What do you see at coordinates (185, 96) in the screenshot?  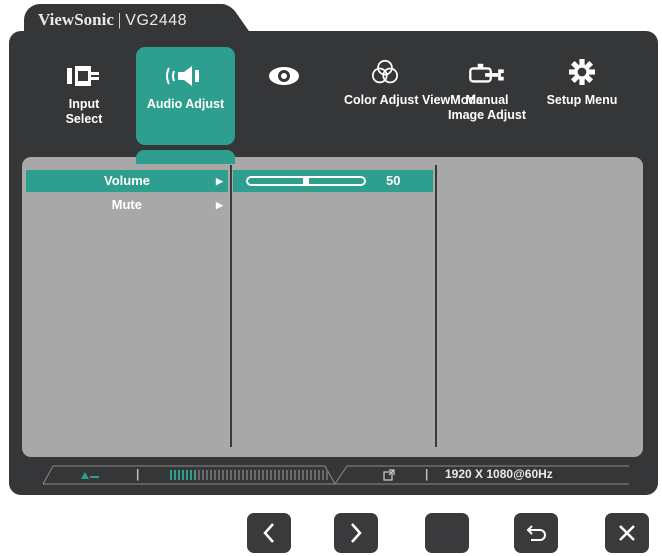 I see `tab-audio-adjust: Audio Adjust` at bounding box center [185, 96].